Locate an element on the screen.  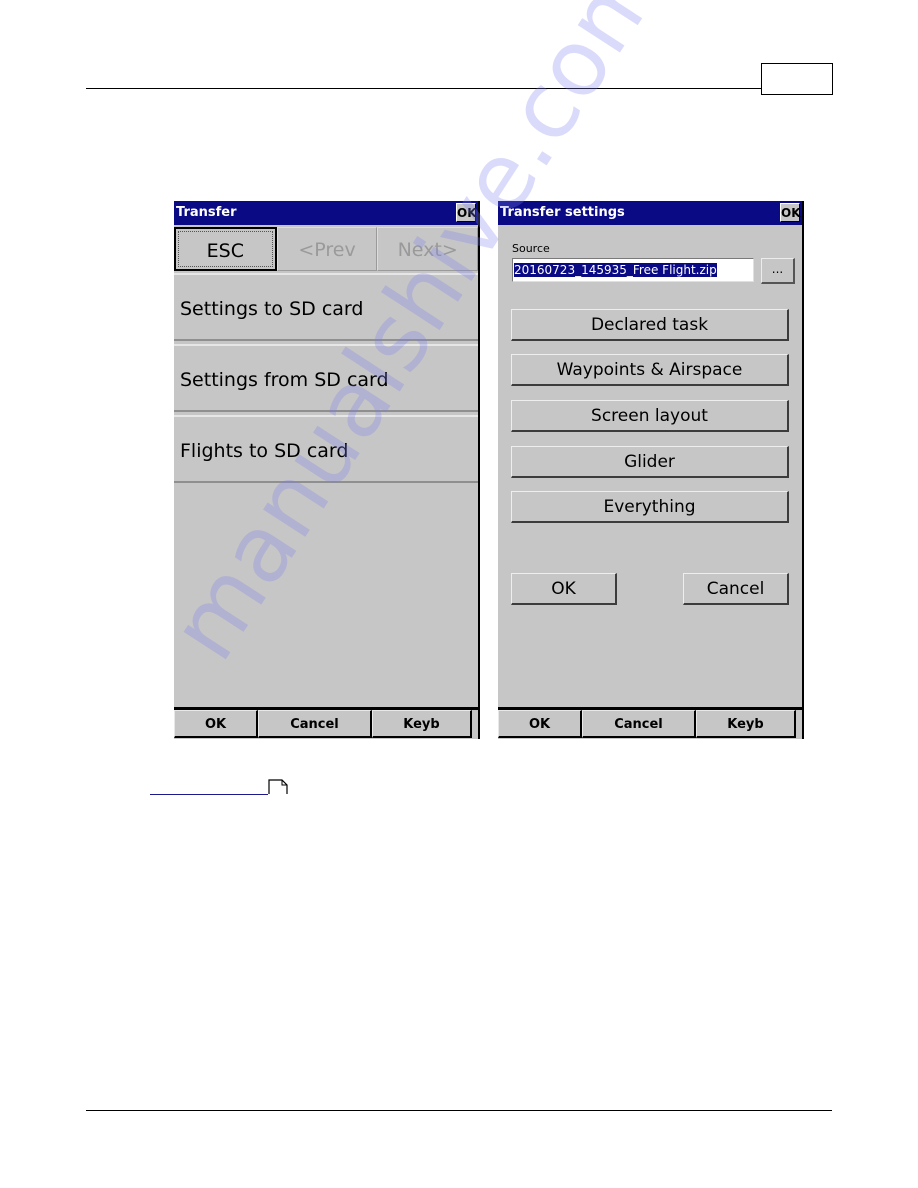
source-input: 20160723_145935_Free Flight.zip is located at coordinates (633, 270).